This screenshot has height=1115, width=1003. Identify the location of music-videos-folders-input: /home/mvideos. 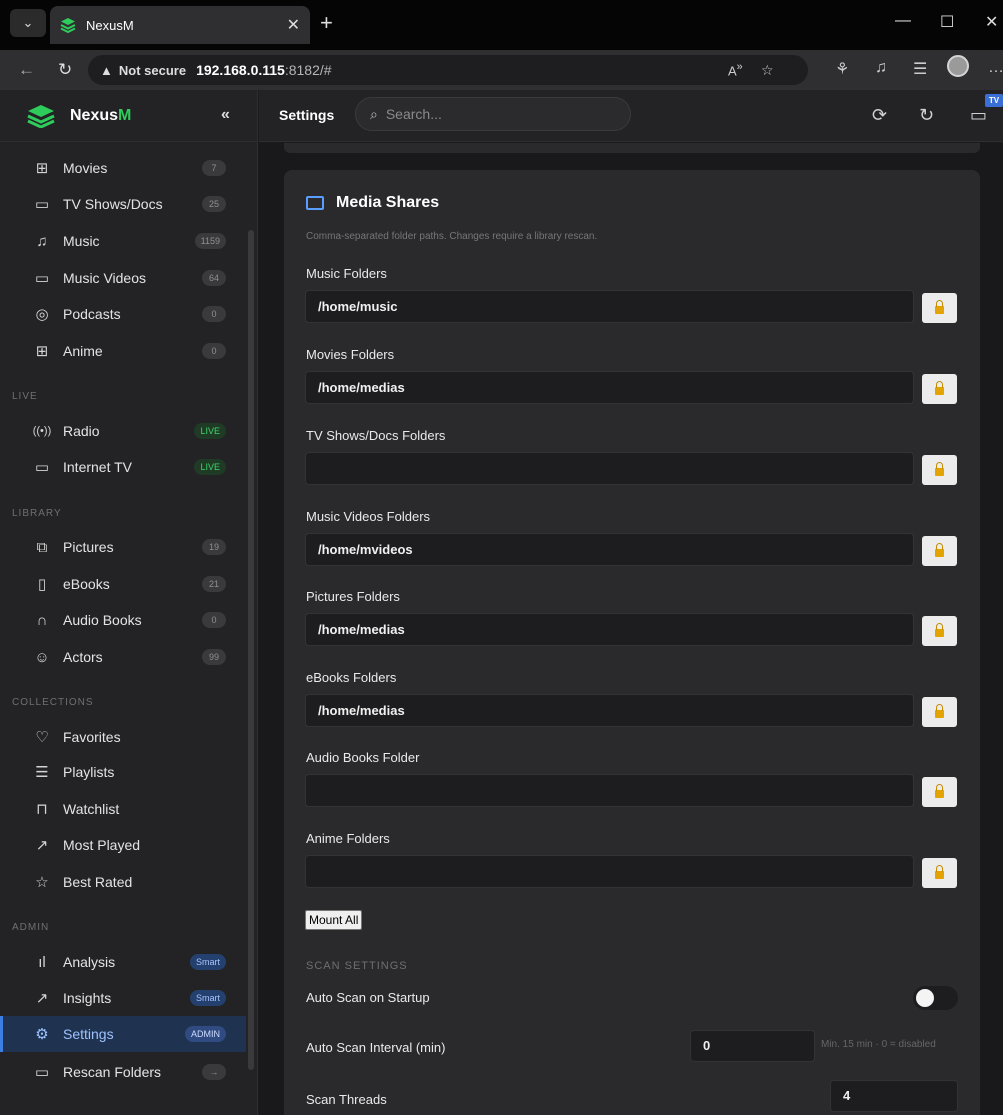
(609, 549).